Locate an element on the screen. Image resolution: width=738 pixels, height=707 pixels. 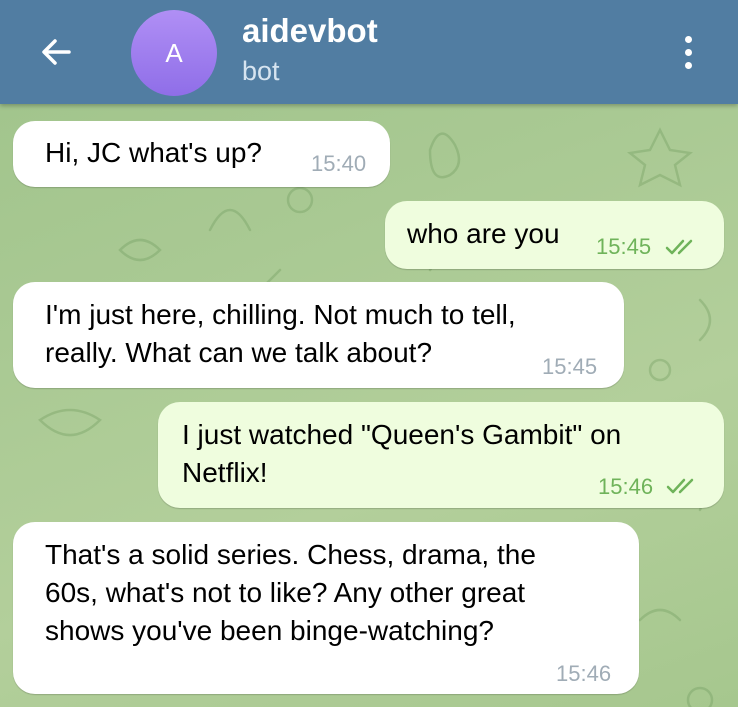
message-text: who are you is located at coordinates (483, 233).